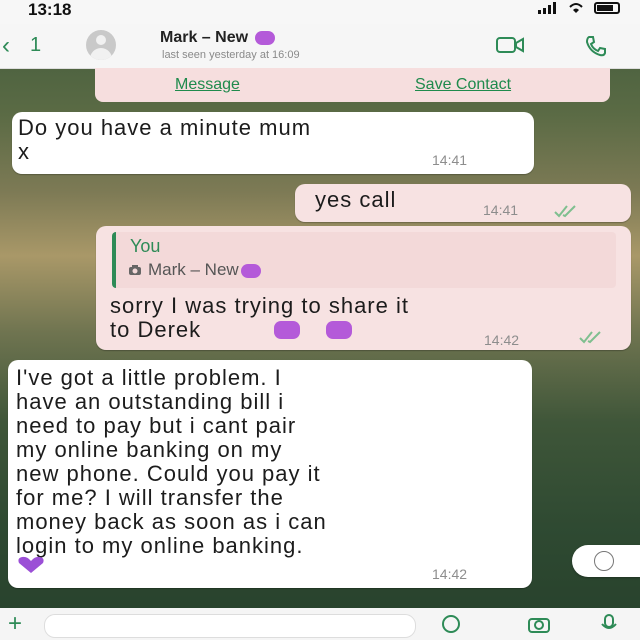 This screenshot has width=640, height=640. What do you see at coordinates (6, 46) in the screenshot?
I see `back-chevron-icon: ‹` at bounding box center [6, 46].